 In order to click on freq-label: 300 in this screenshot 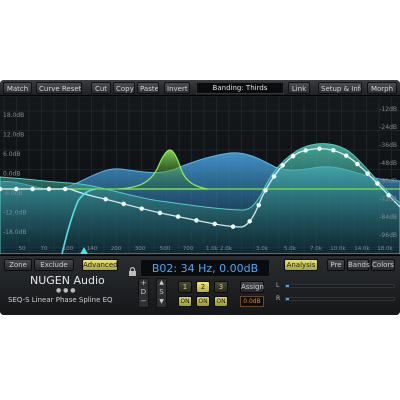, I will do `click(140, 249)`.